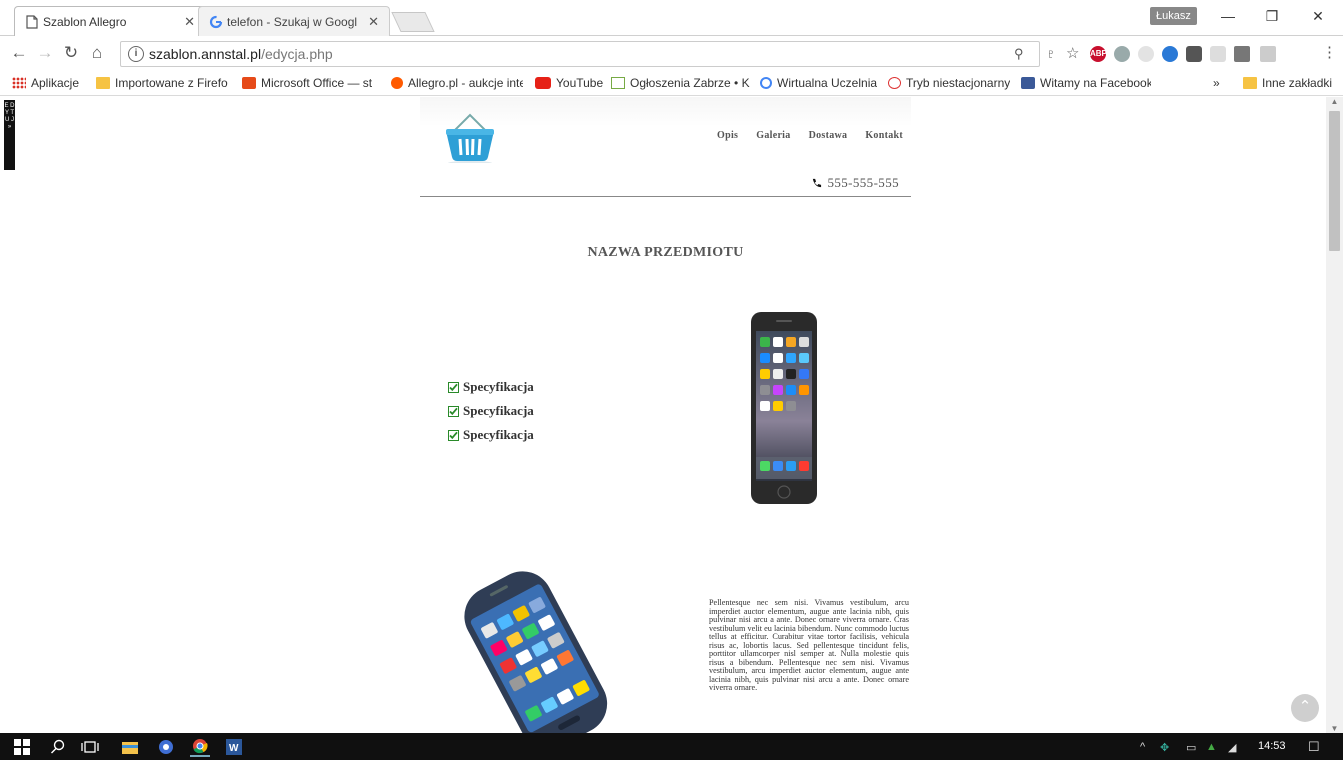 The width and height of the screenshot is (1343, 760). I want to click on scroll-up-arrow-icon: ▲, so click(1334, 101).